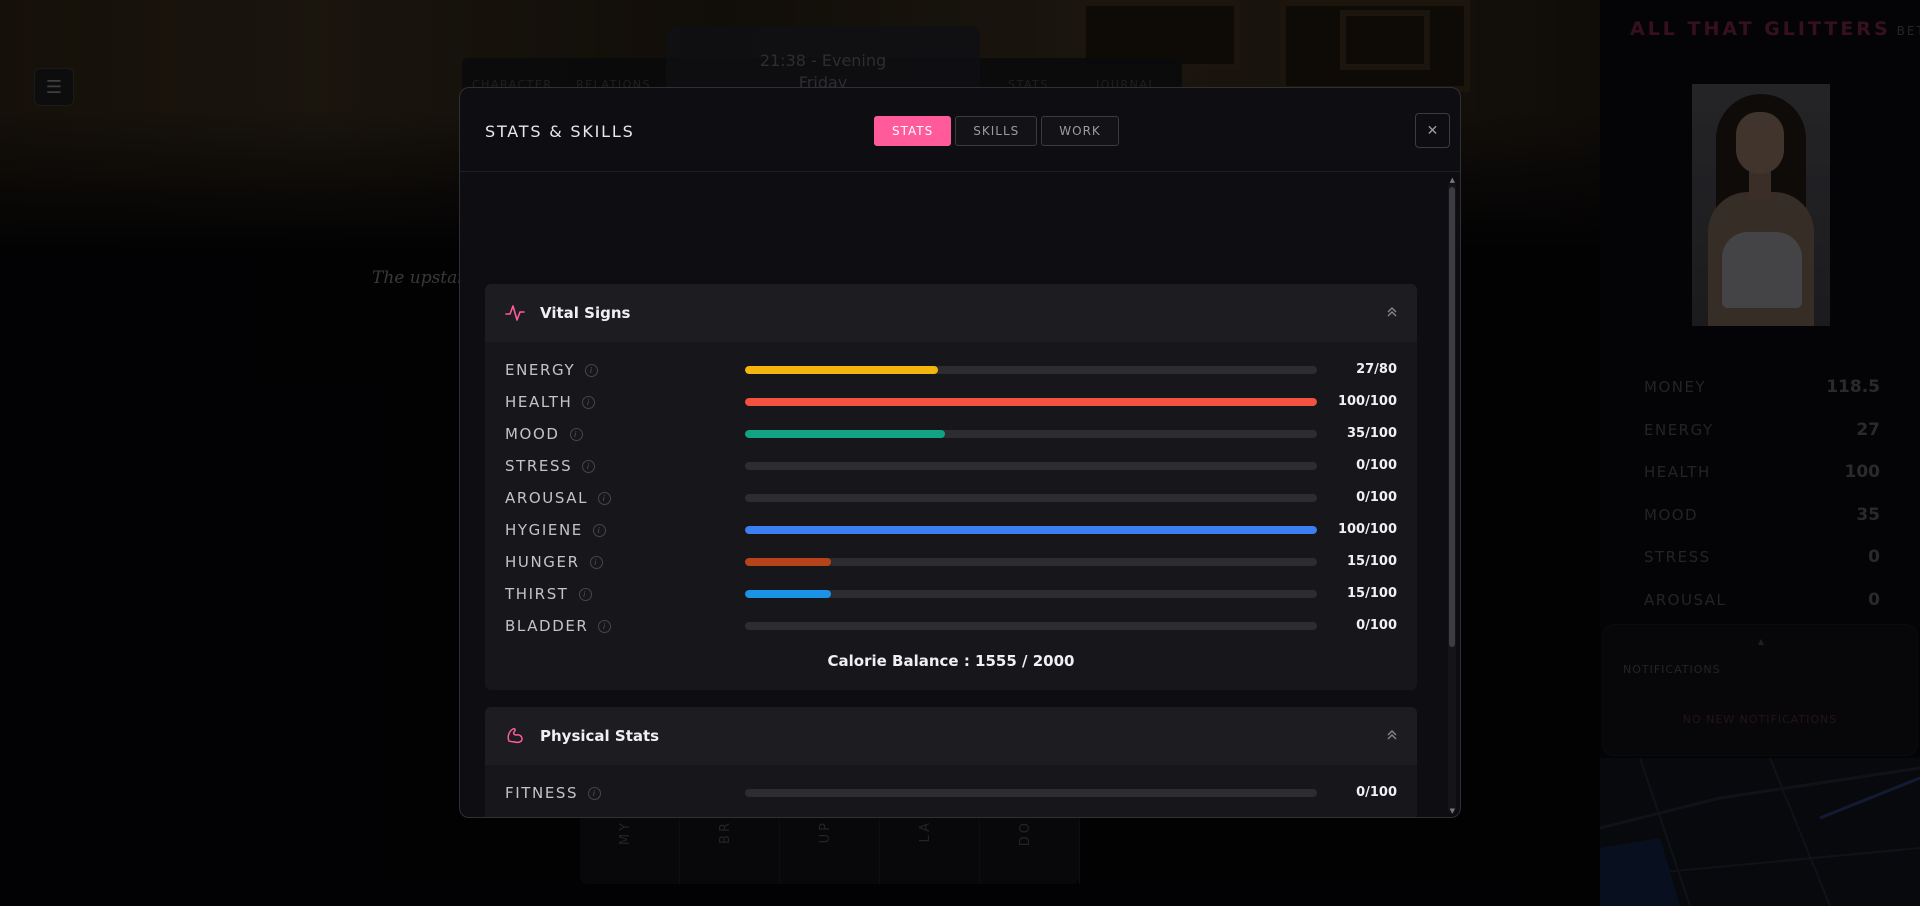 The height and width of the screenshot is (906, 1920). I want to click on stat-row-arousal: AROUSAL i 0/100, so click(951, 498).